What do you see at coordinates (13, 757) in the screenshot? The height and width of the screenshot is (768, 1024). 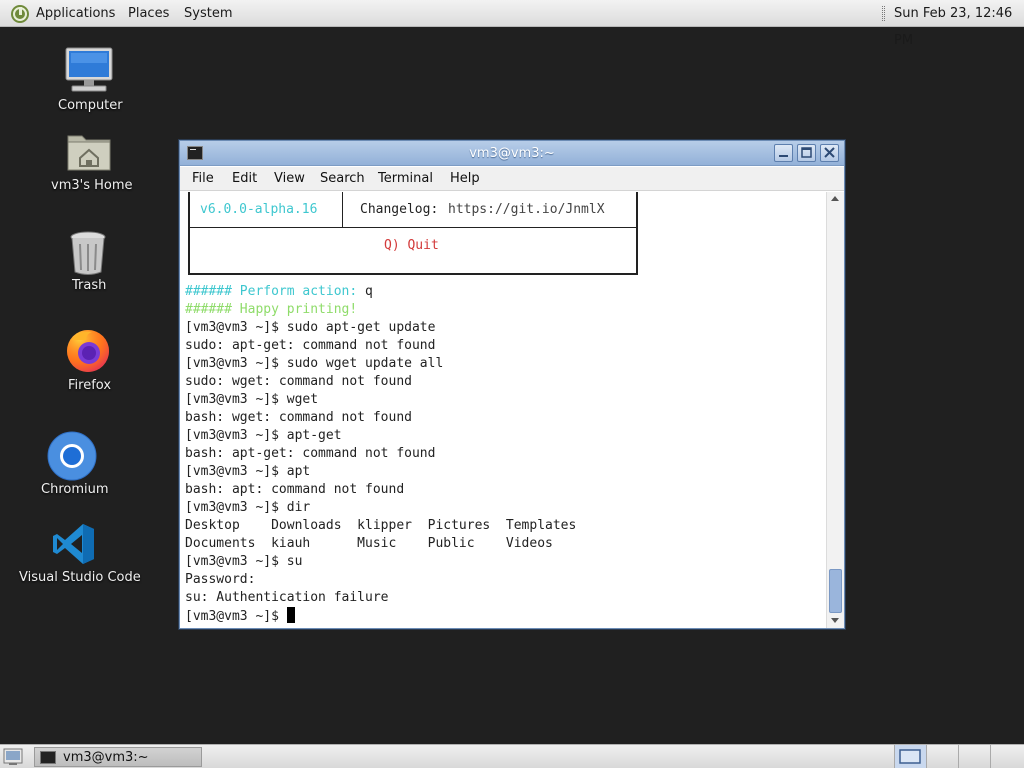 I see `show-desktop-icon` at bounding box center [13, 757].